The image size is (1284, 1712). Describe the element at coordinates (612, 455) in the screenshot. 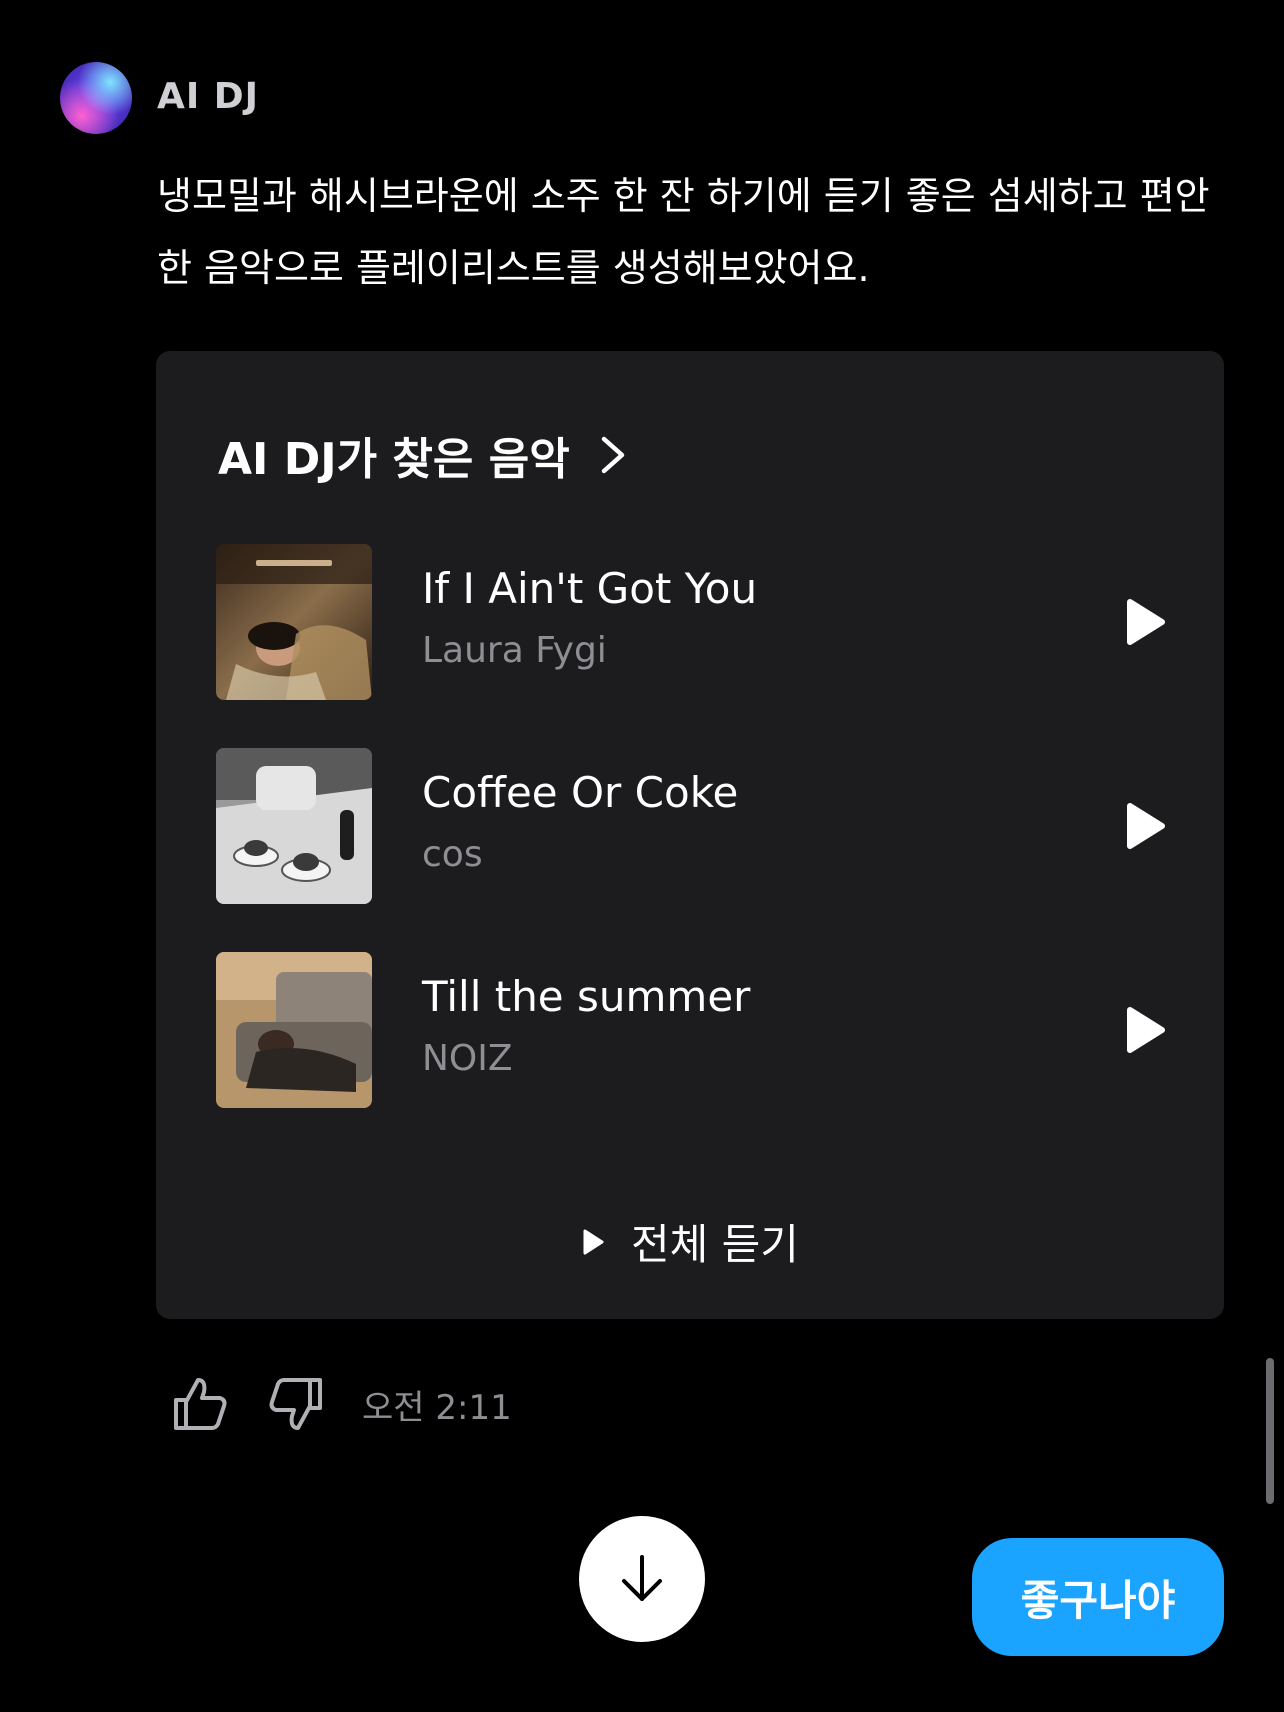

I see `chevron-right-icon` at that location.